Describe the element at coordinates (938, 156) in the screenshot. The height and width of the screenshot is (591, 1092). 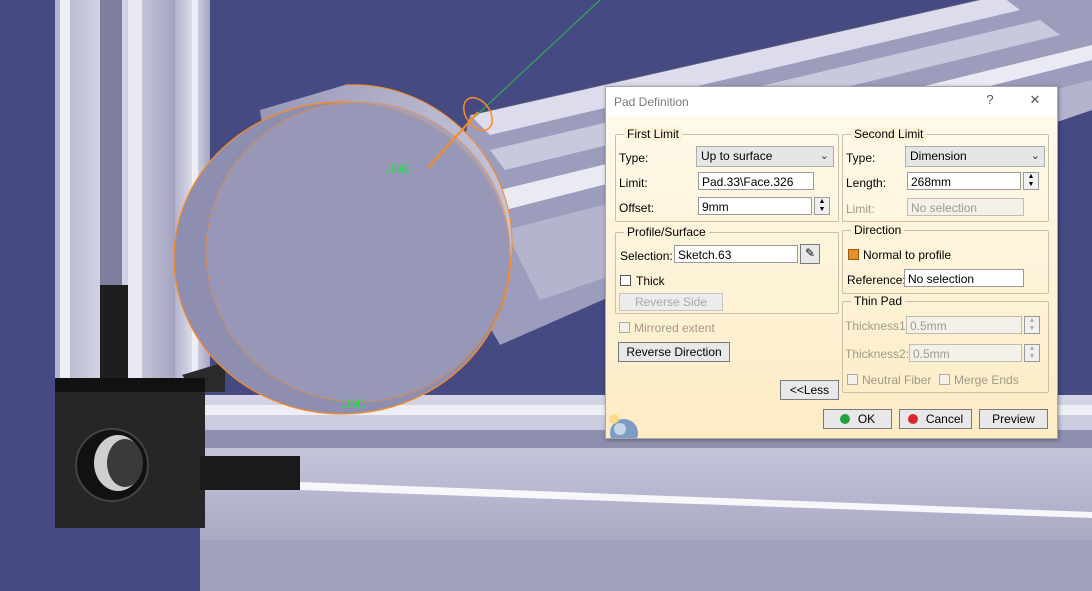
I see `second-type-value: Dimension` at that location.